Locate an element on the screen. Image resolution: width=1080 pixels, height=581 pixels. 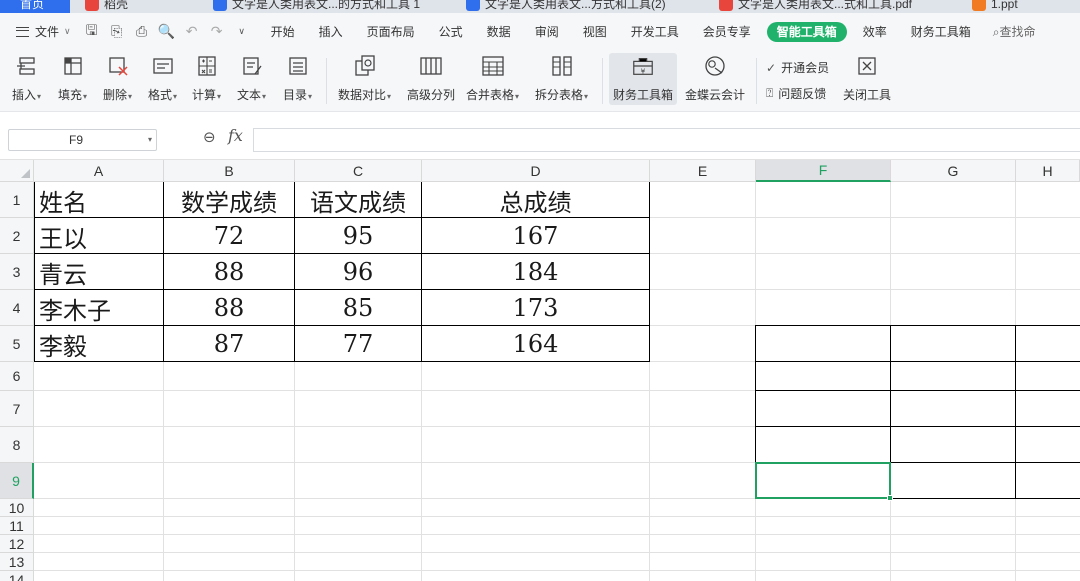
menu-finance-toolbox: 财务工具箱 is located at coordinates (941, 32).